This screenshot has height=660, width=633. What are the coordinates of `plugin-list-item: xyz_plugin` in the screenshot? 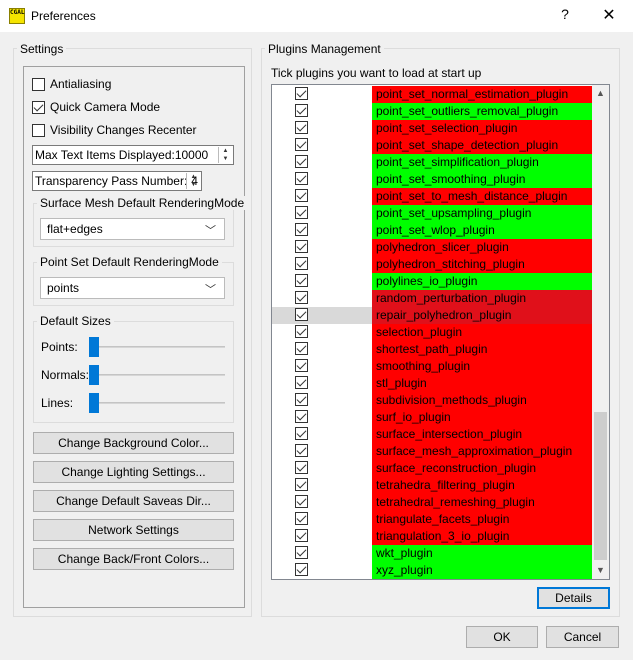 It's located at (433, 570).